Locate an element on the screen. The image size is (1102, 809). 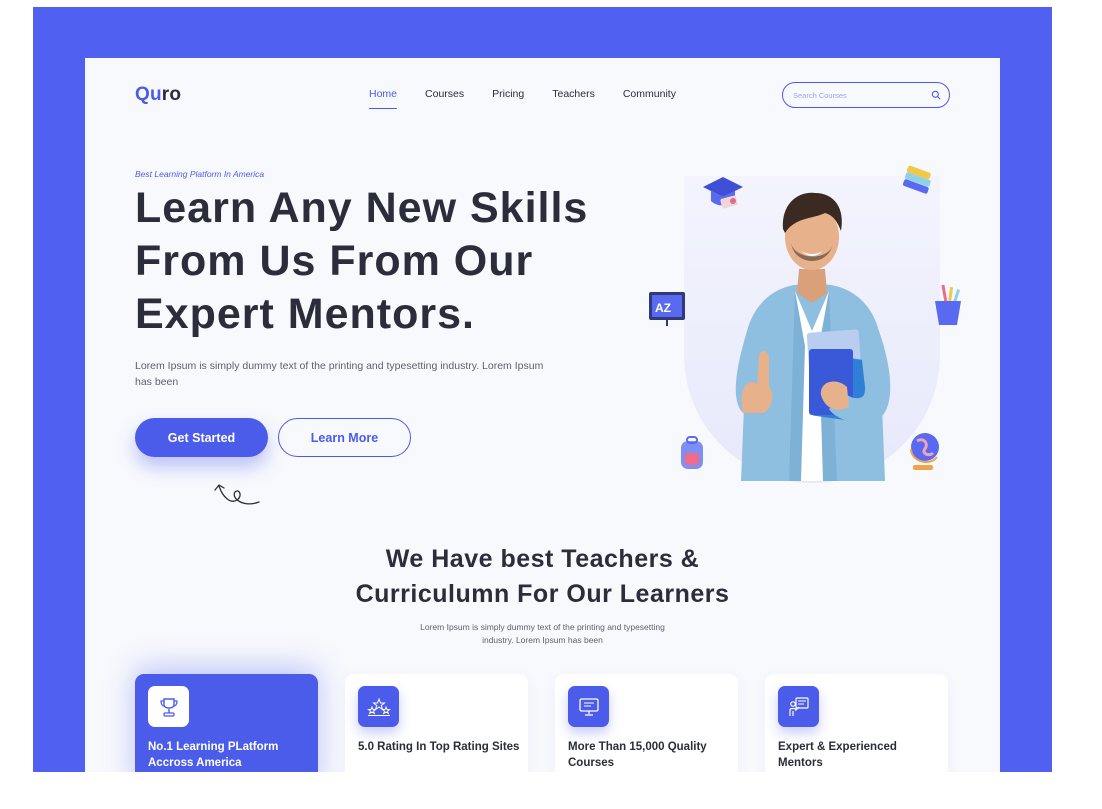
learn-more-button: Learn More is located at coordinates (344, 437).